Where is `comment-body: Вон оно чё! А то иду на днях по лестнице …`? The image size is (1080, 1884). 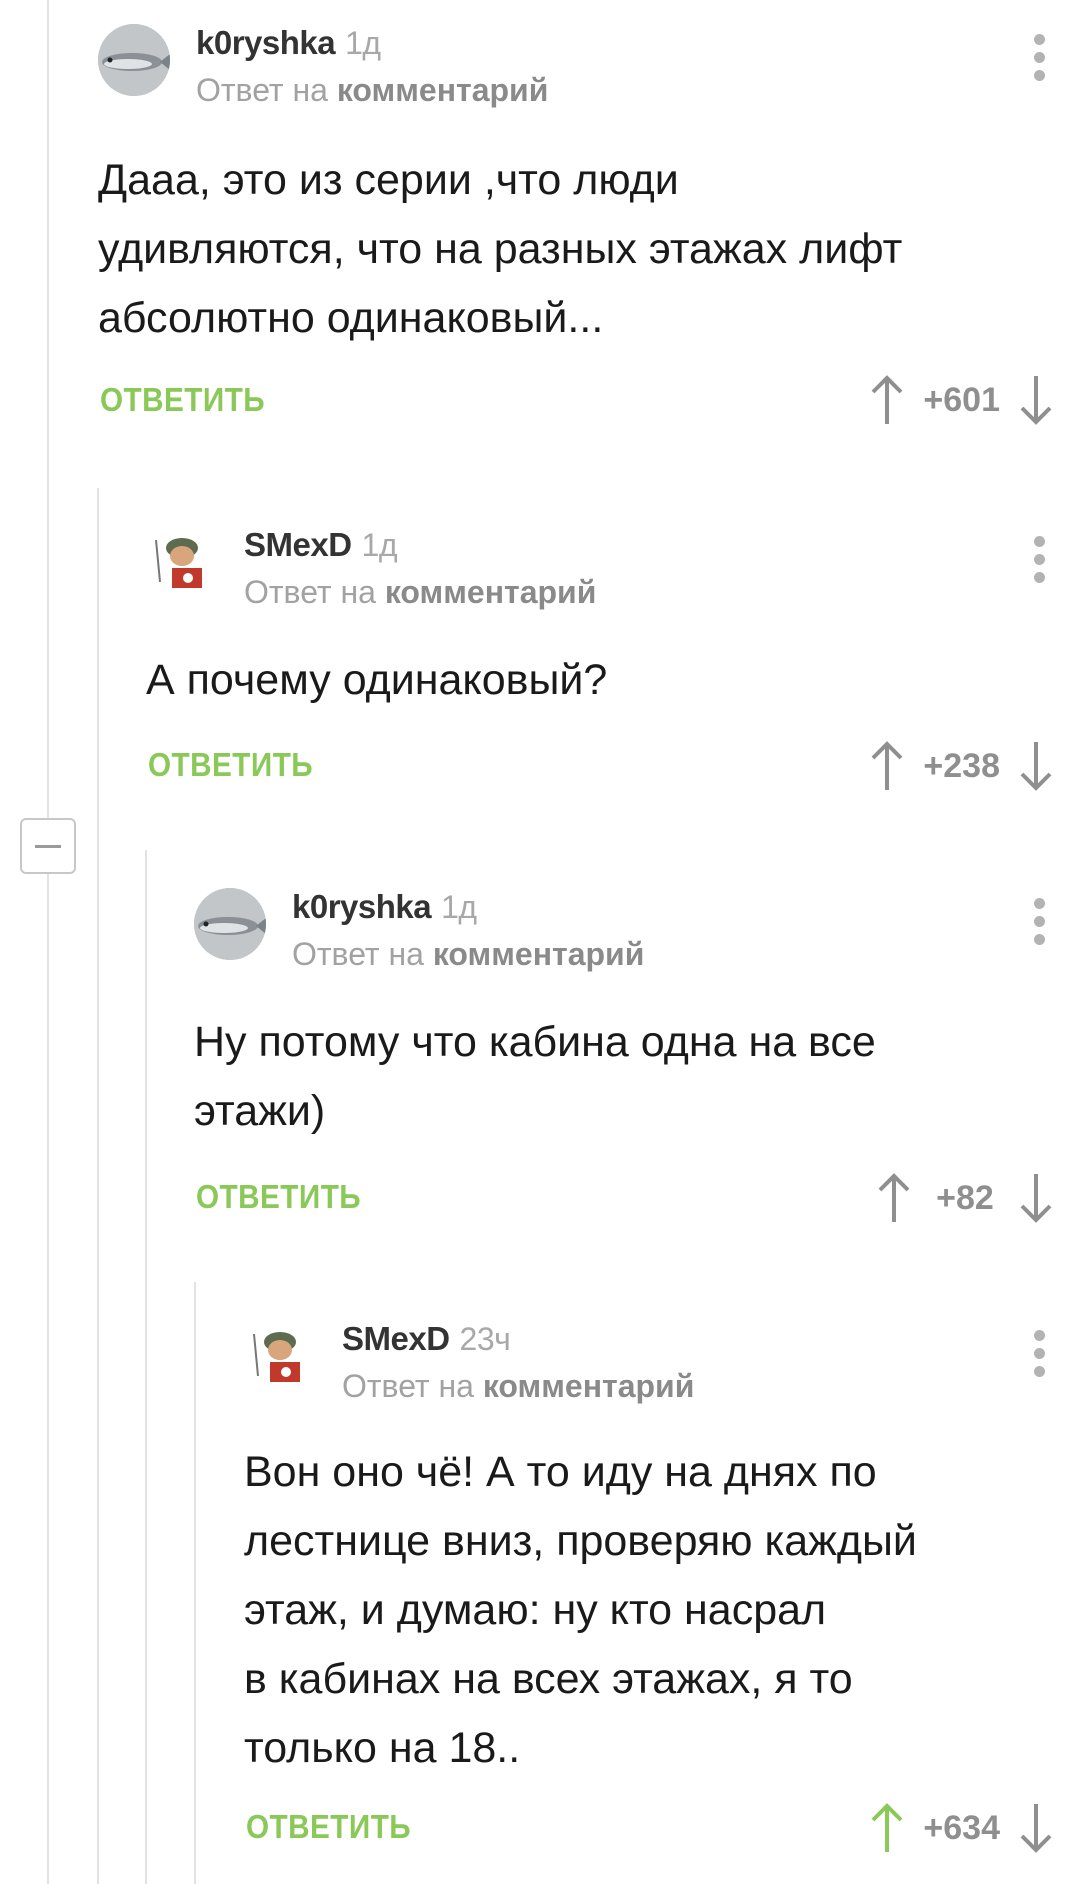 comment-body: Вон оно чё! А то иду на днях по лестнице … is located at coordinates (580, 1610).